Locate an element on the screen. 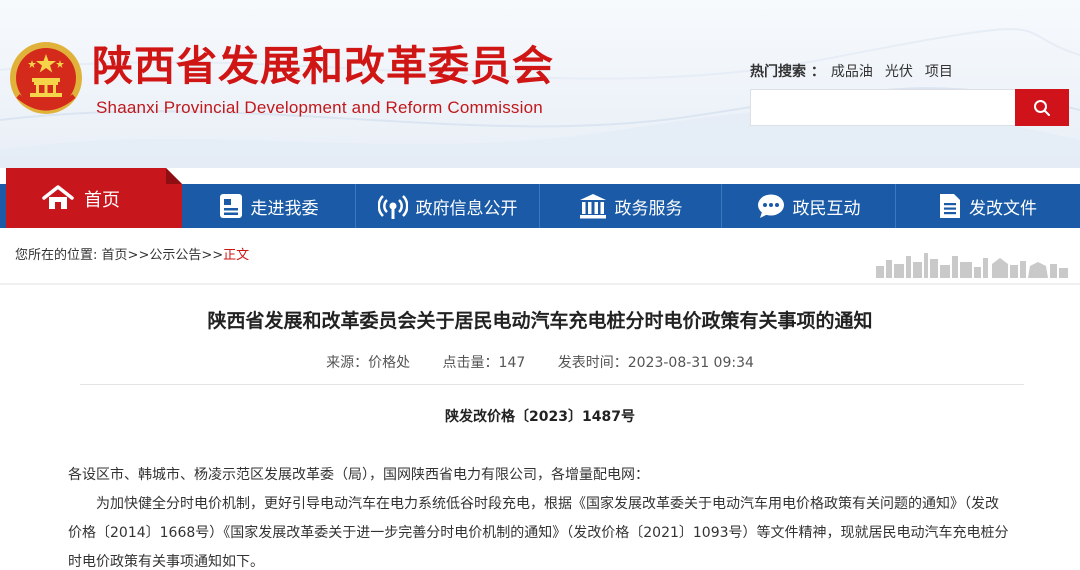  article-divider is located at coordinates (552, 384).